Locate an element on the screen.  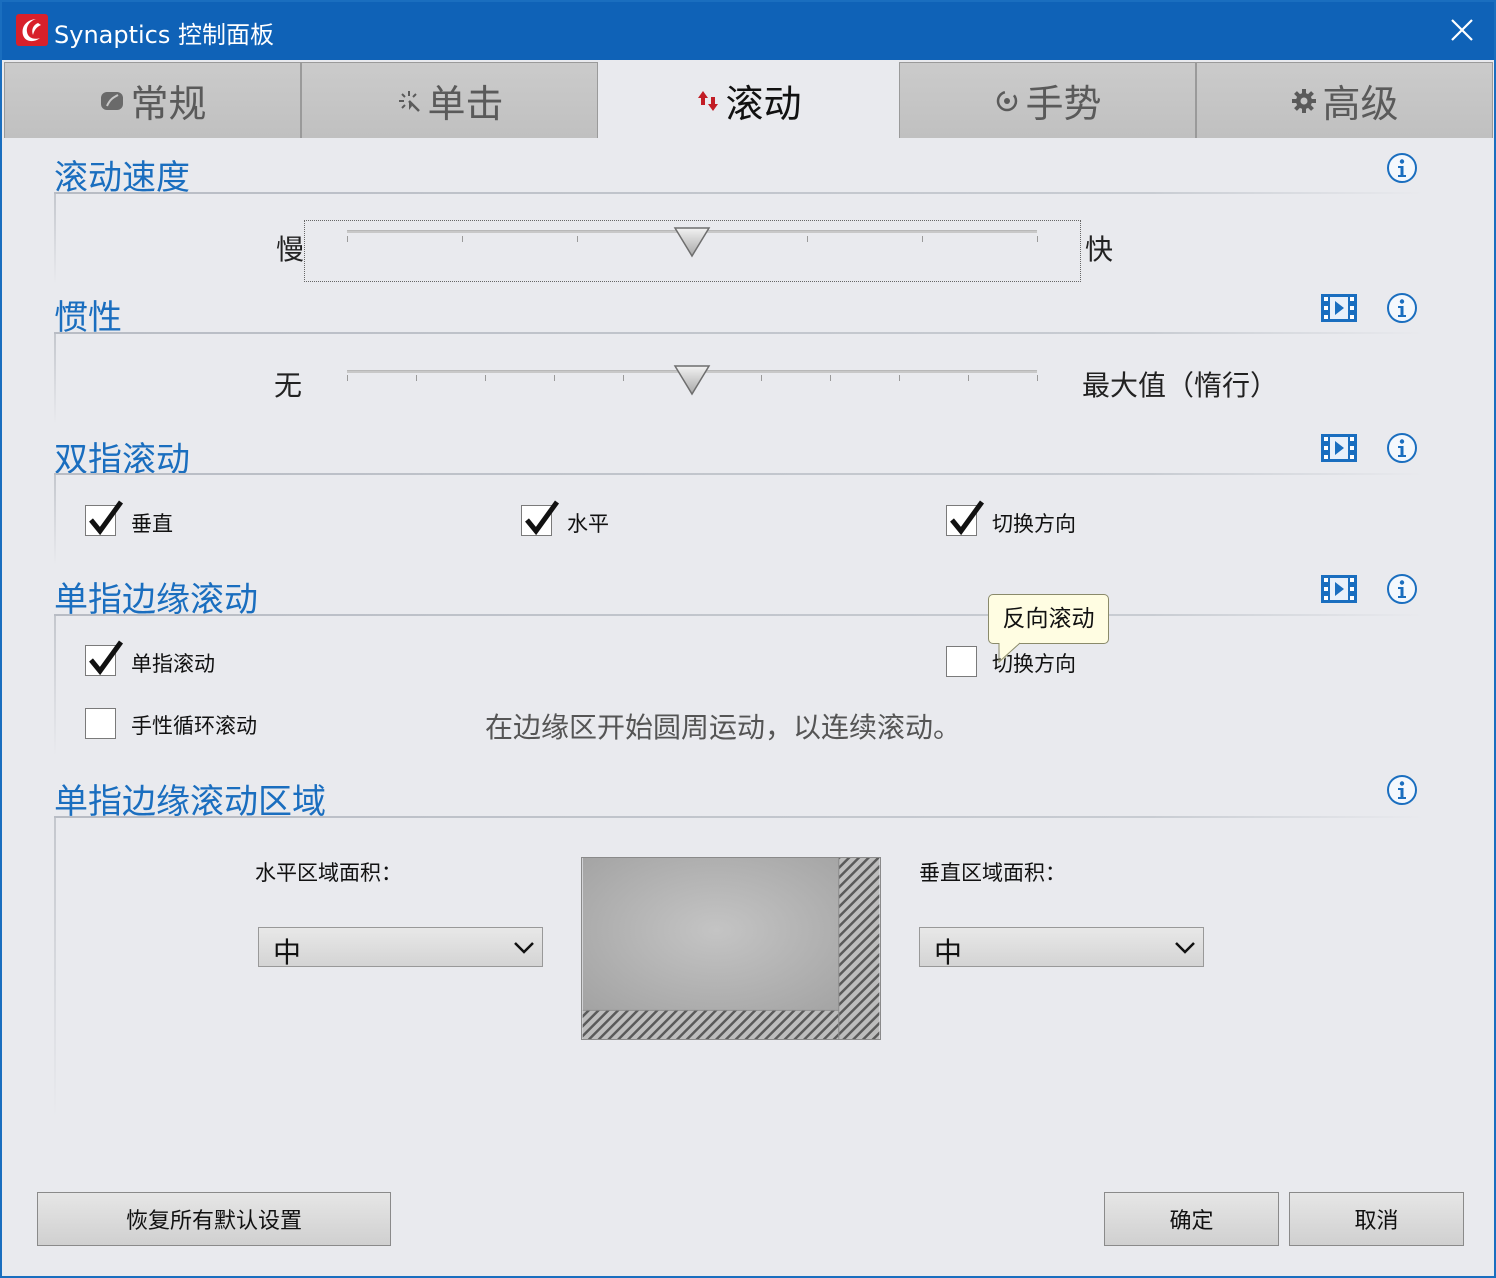
tab-label: 单击 is located at coordinates (465, 104).